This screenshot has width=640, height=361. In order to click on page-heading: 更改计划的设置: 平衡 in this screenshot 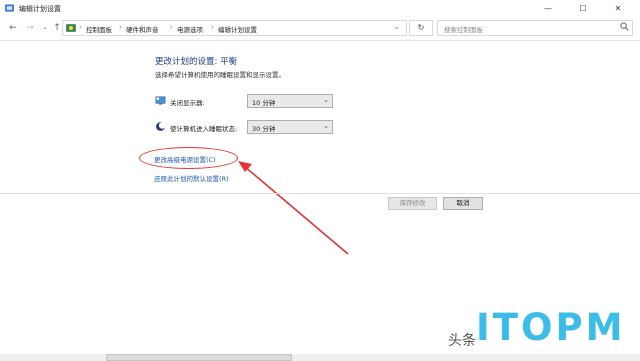, I will do `click(196, 62)`.